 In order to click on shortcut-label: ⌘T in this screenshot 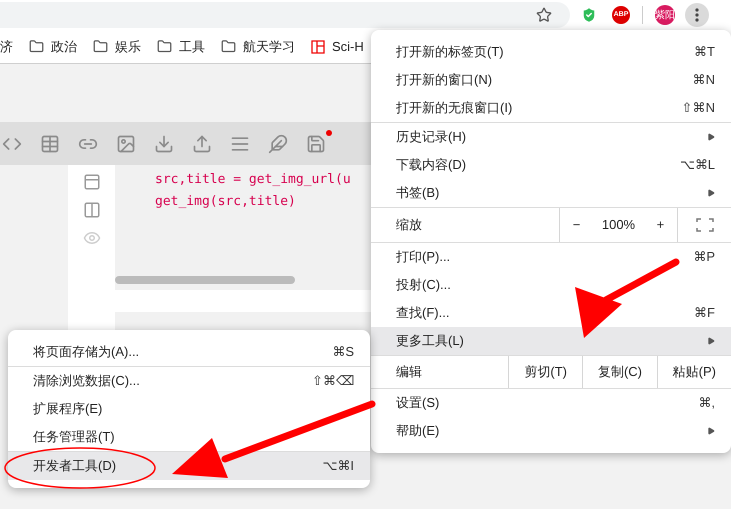, I will do `click(704, 52)`.